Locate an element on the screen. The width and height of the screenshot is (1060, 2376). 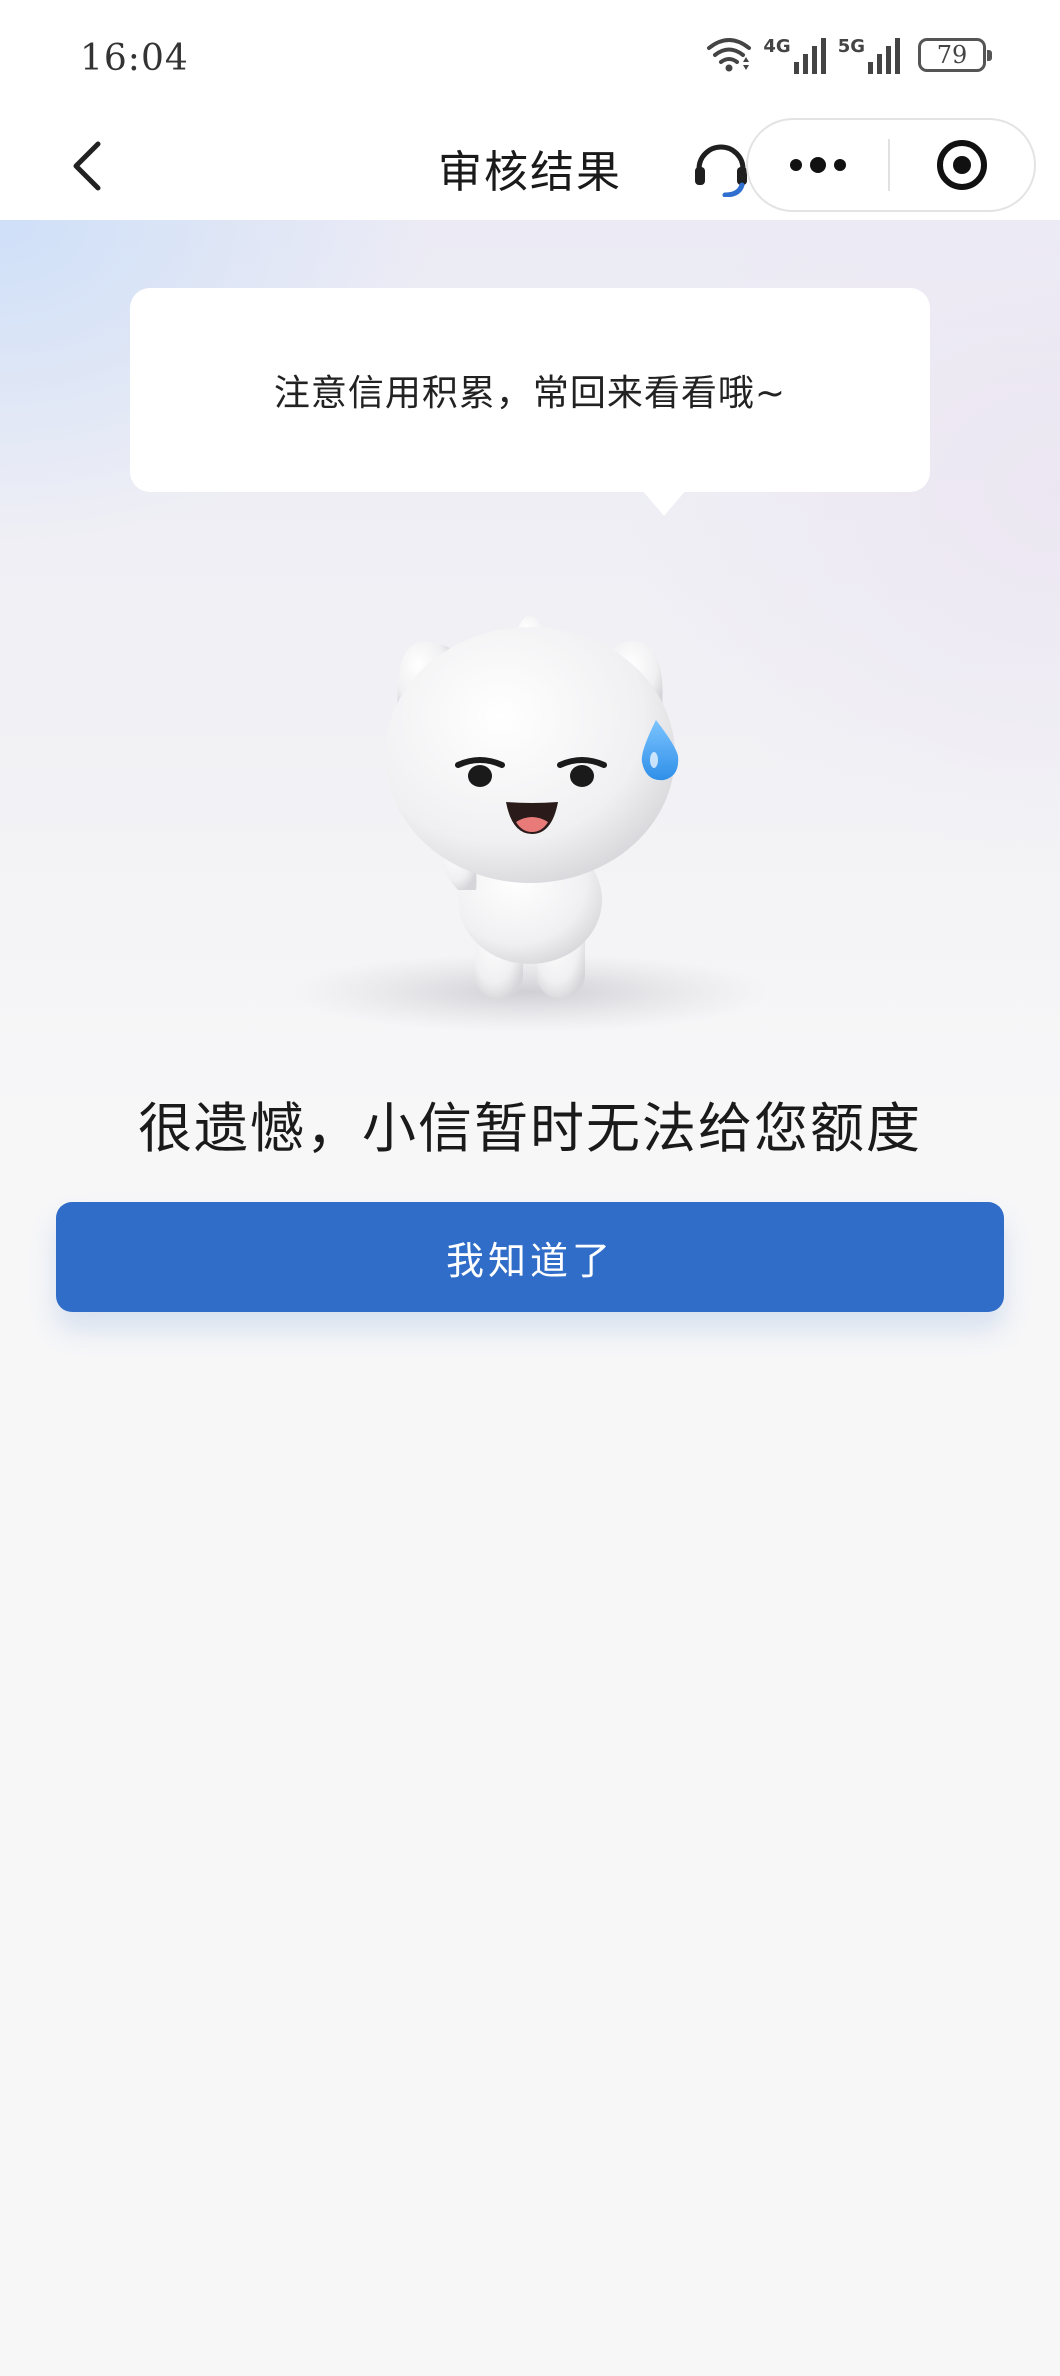
status-icons: 4G 5G 79 is located at coordinates (848, 55).